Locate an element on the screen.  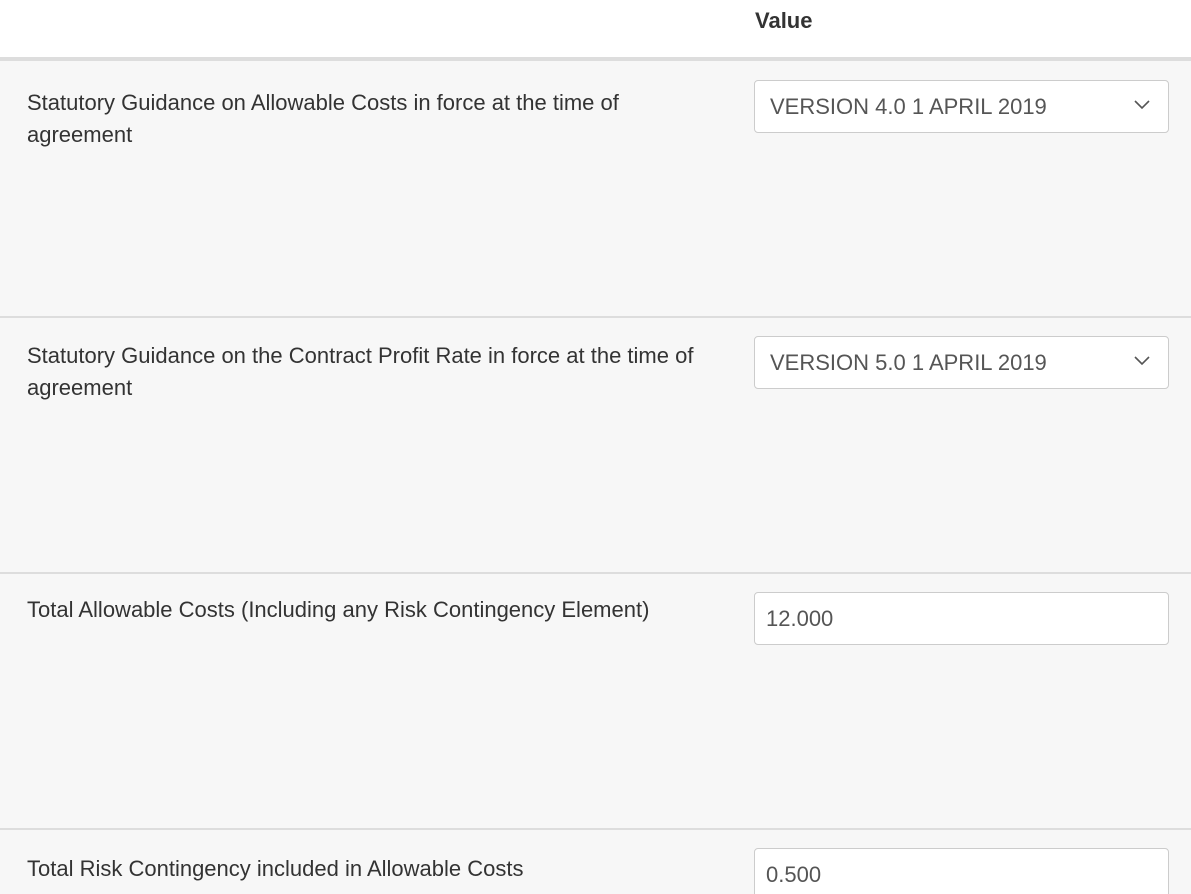
profit-rate-guidance-select: VERSION 5.0 1 APRIL 2019 is located at coordinates (961, 362).